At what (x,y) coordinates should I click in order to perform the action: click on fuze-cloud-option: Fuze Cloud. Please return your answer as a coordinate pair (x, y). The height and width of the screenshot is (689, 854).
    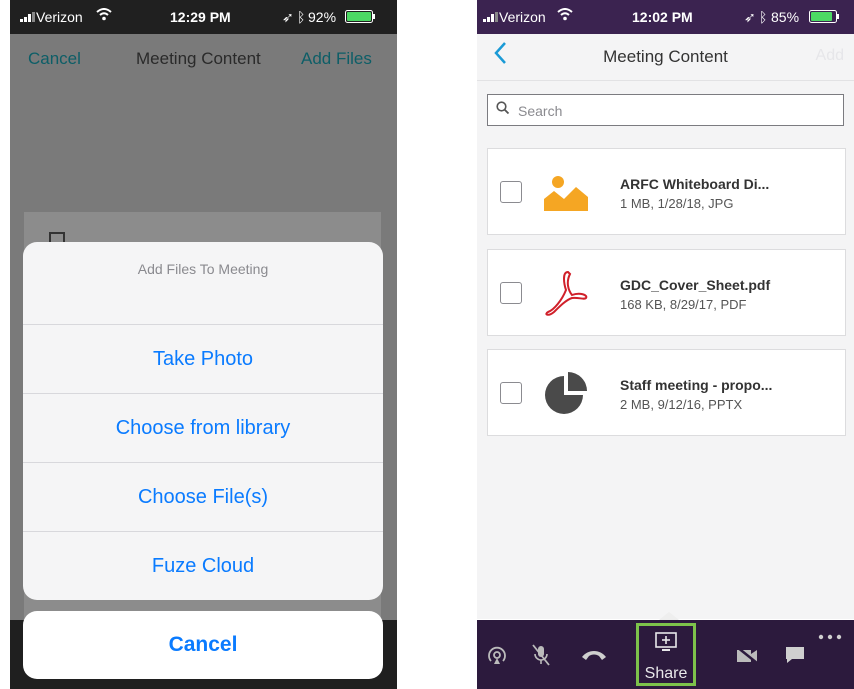
    Looking at the image, I should click on (203, 566).